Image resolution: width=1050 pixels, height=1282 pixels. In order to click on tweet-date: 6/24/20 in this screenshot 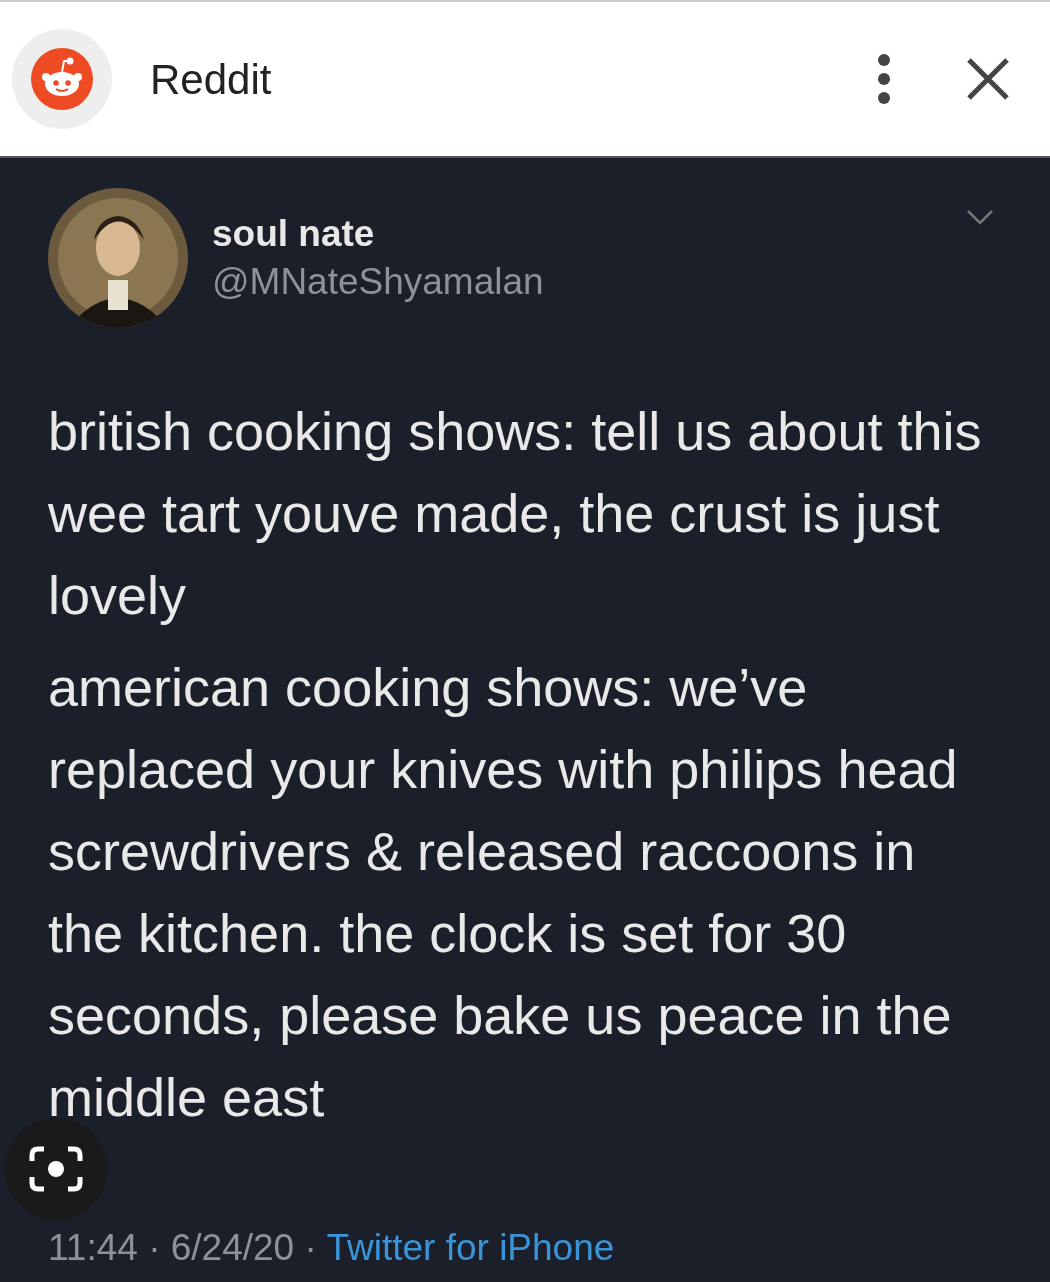, I will do `click(232, 1247)`.